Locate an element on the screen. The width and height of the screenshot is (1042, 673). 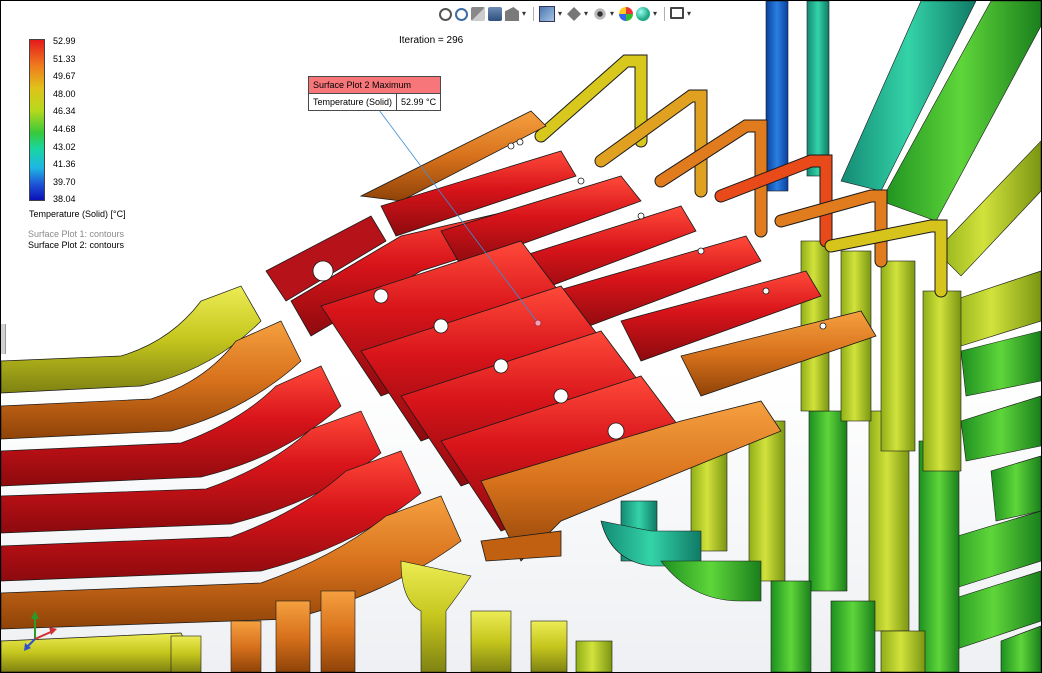
probe-row: Temperature (Solid) 52.99 °C is located at coordinates (374, 102).